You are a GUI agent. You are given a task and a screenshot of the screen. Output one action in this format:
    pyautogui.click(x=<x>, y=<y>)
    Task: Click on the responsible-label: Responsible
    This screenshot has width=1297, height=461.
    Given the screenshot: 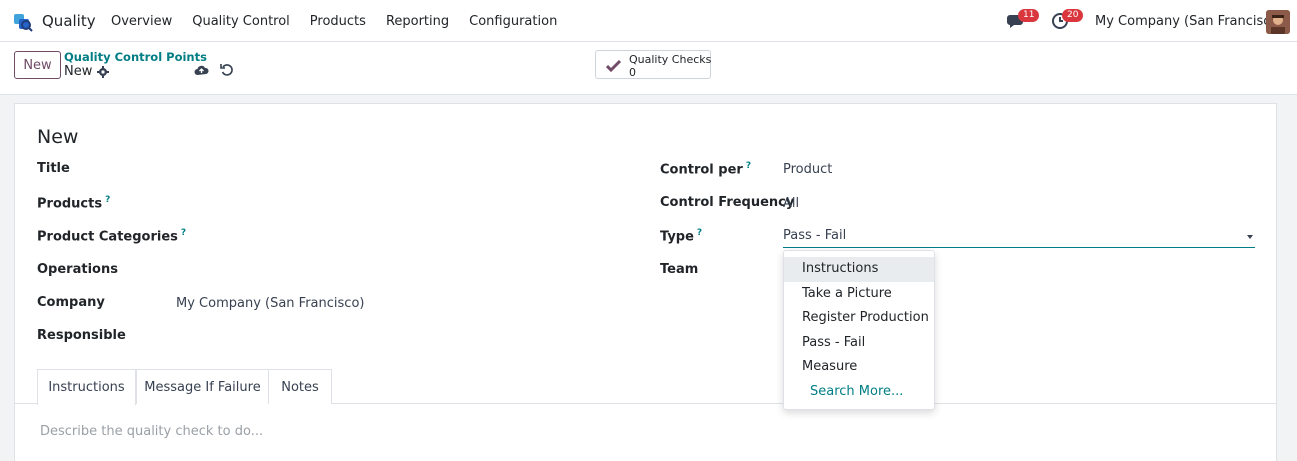 What is the action you would take?
    pyautogui.click(x=81, y=335)
    